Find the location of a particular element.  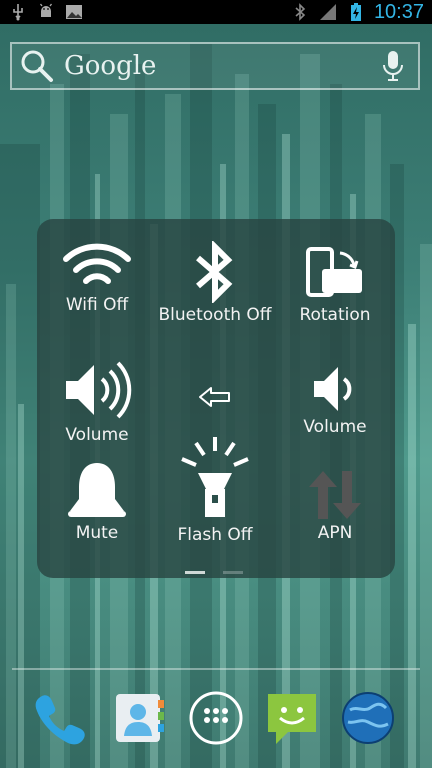

messaging-icon is located at coordinates (292, 719).